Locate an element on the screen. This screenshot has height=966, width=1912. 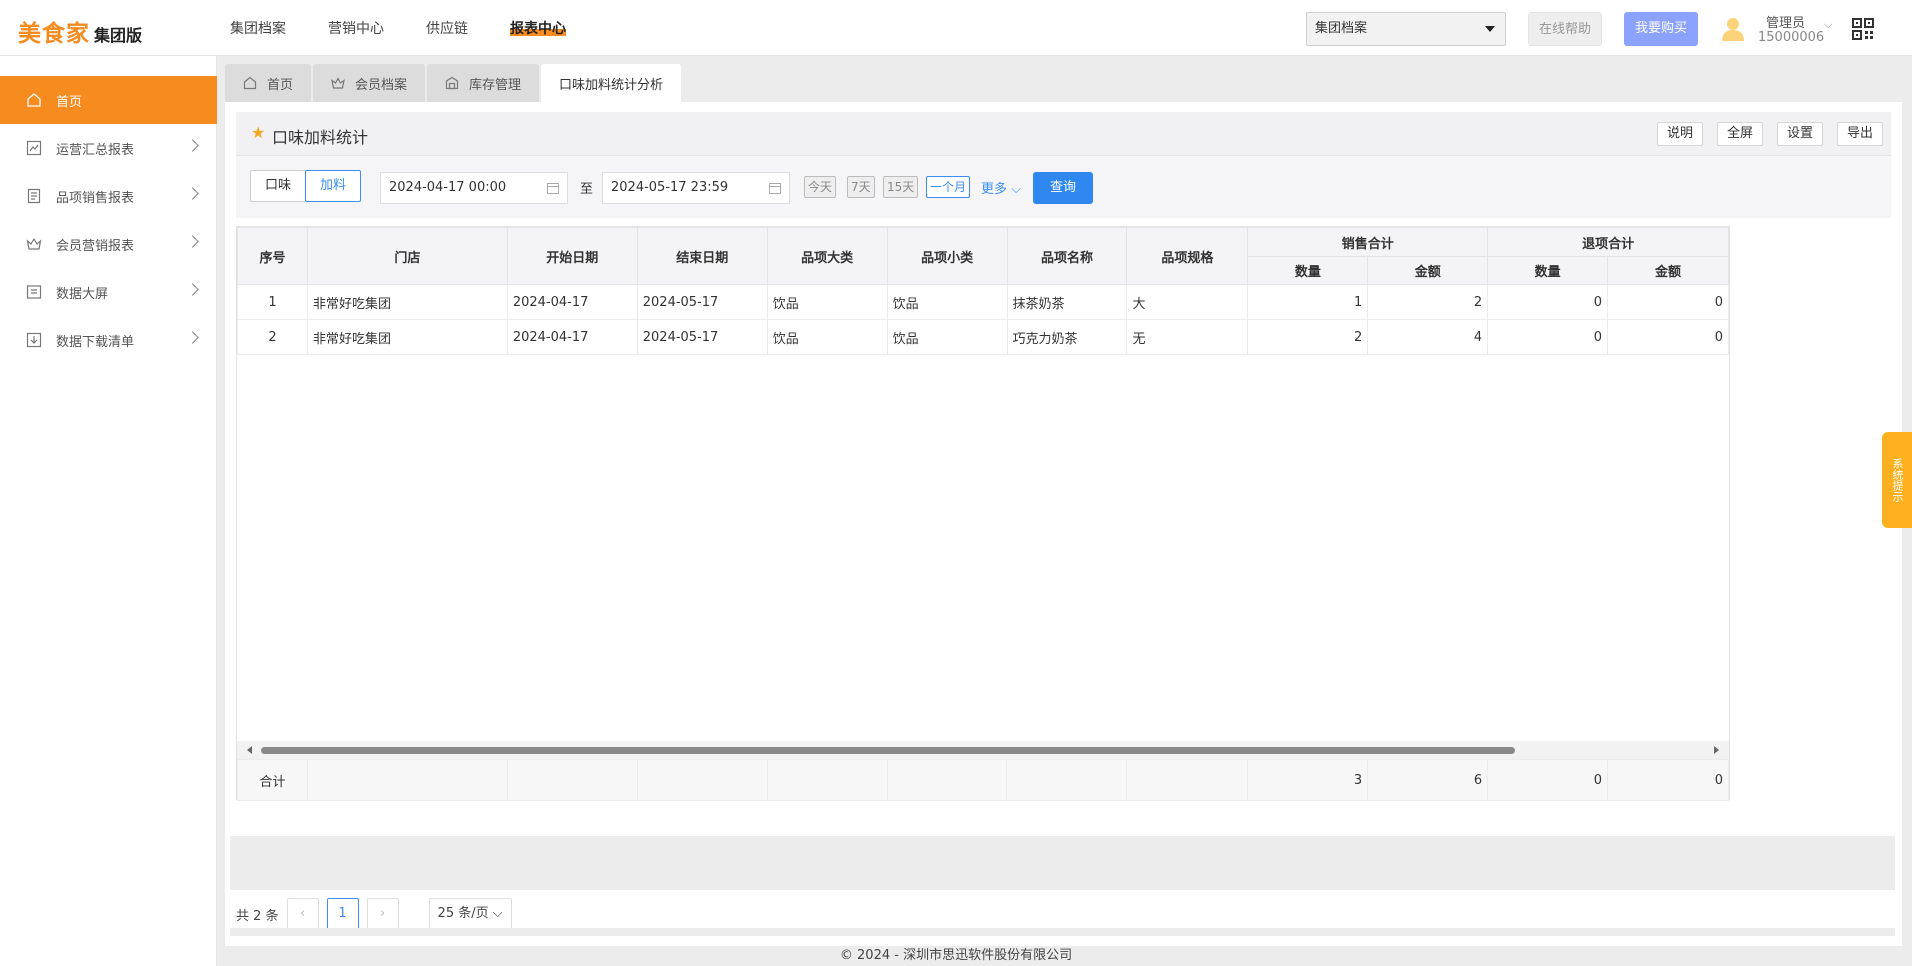
calendar-icon is located at coordinates (775, 188).